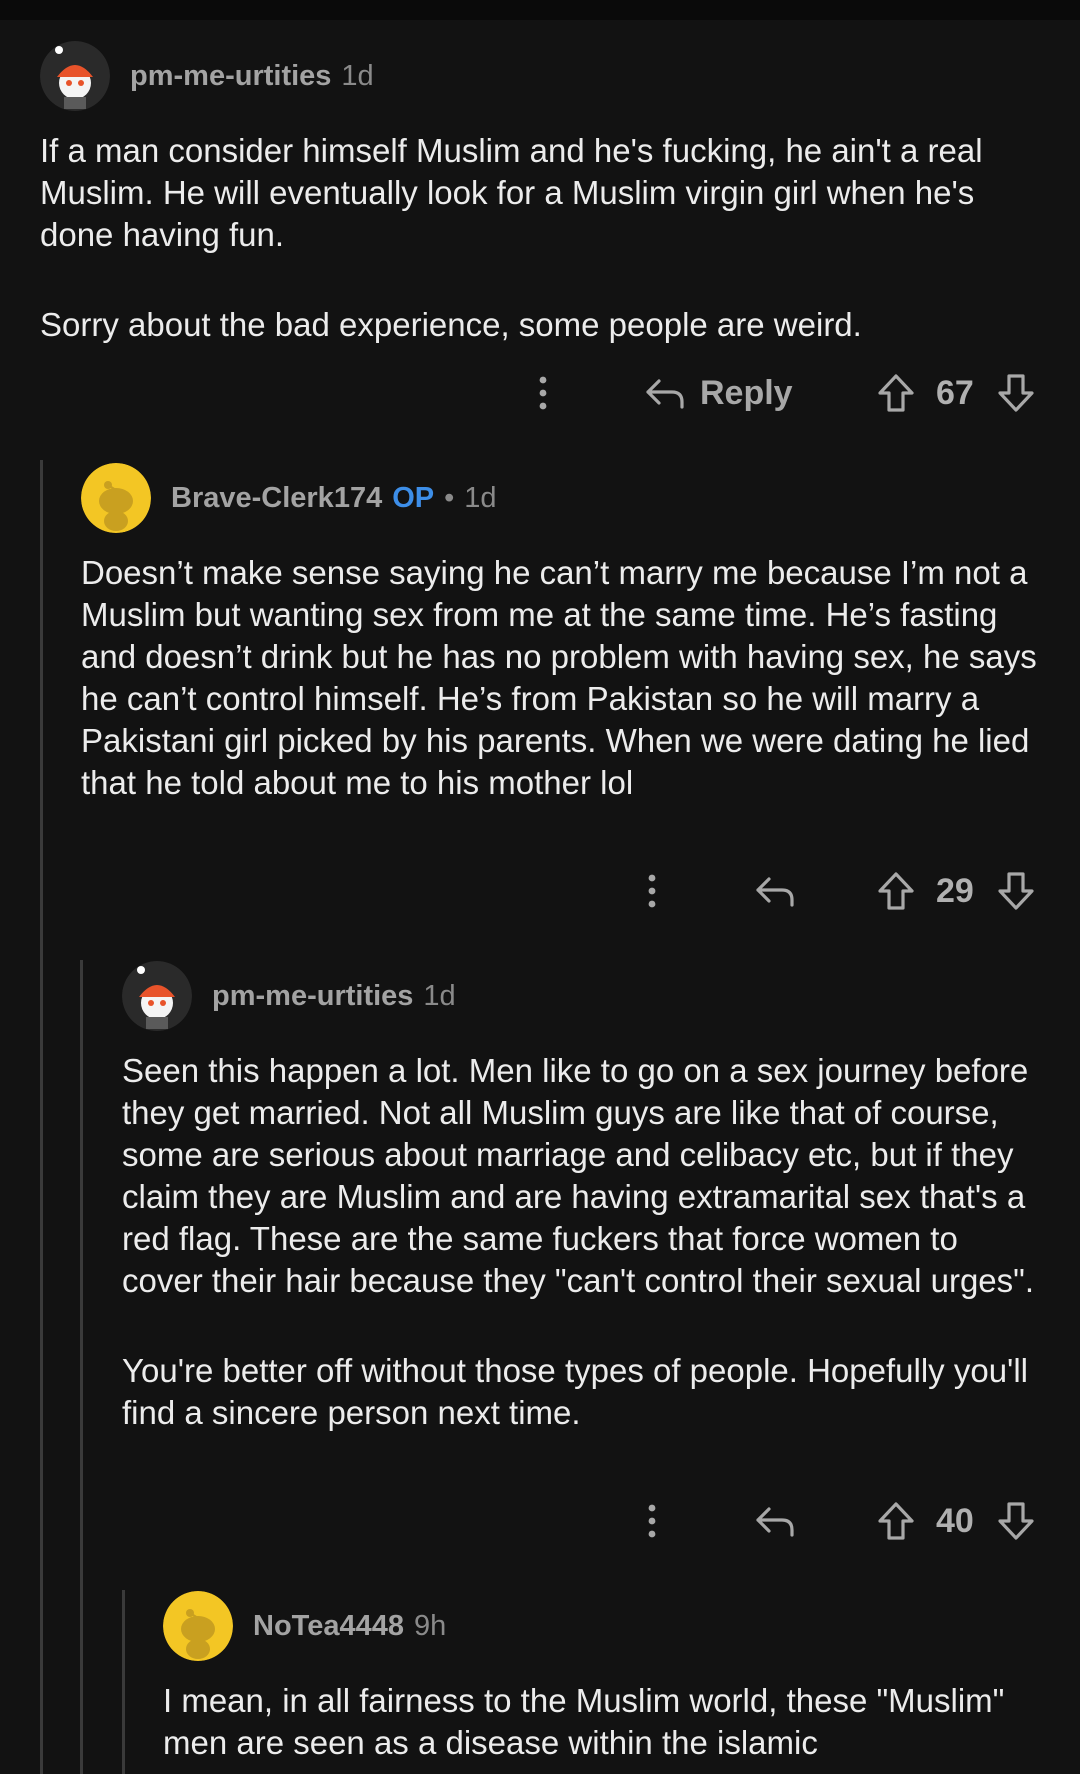 The height and width of the screenshot is (1774, 1080). Describe the element at coordinates (413, 497) in the screenshot. I see `op-badge: OP` at that location.